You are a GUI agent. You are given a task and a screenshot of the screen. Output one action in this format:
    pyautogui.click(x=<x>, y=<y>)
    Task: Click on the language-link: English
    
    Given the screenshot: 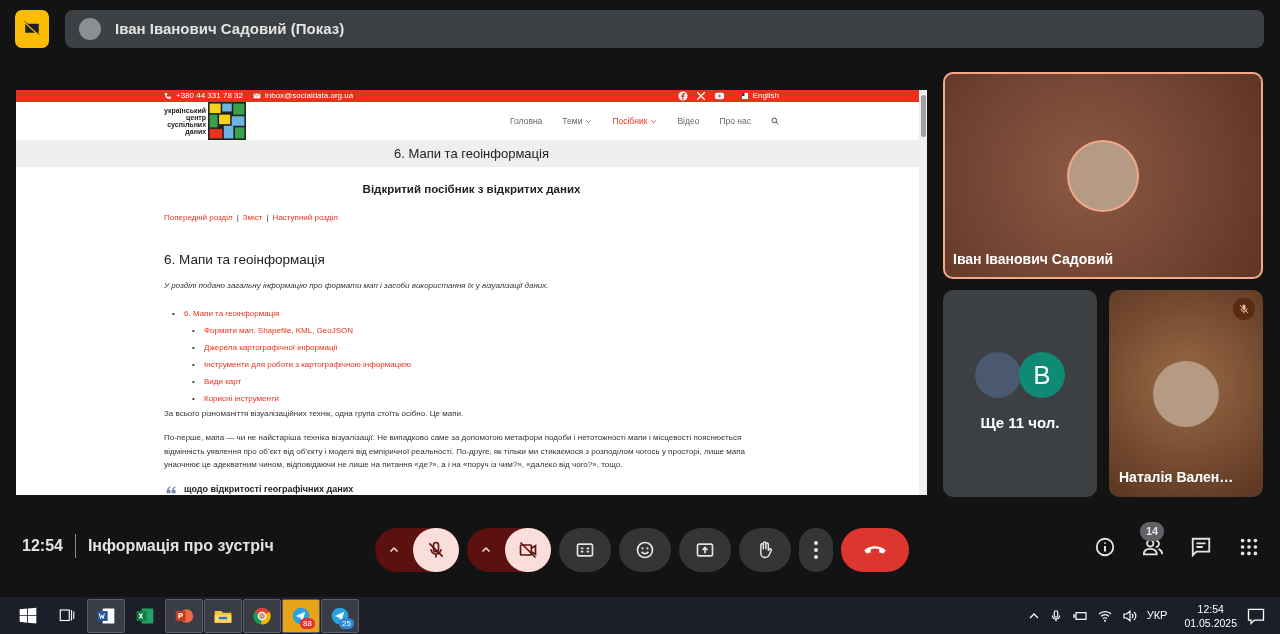 What is the action you would take?
    pyautogui.click(x=765, y=96)
    